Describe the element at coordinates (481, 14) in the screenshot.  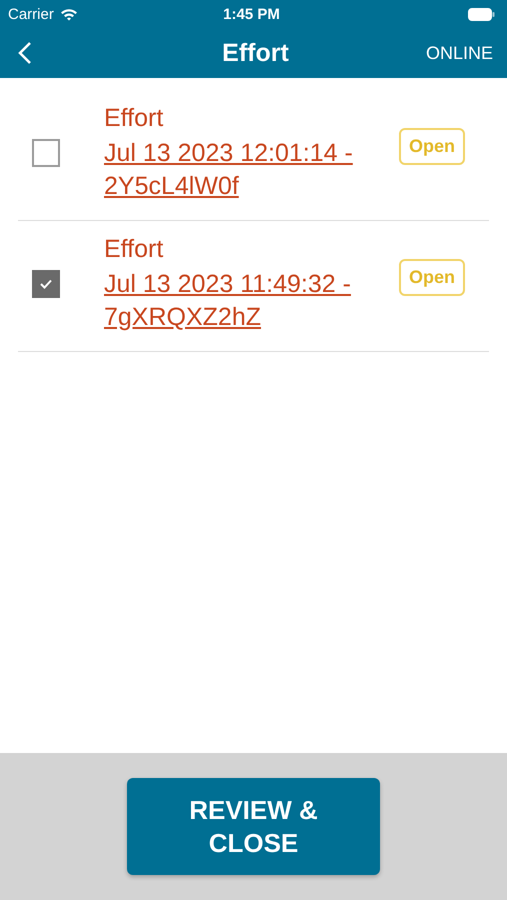
I see `battery-icon` at that location.